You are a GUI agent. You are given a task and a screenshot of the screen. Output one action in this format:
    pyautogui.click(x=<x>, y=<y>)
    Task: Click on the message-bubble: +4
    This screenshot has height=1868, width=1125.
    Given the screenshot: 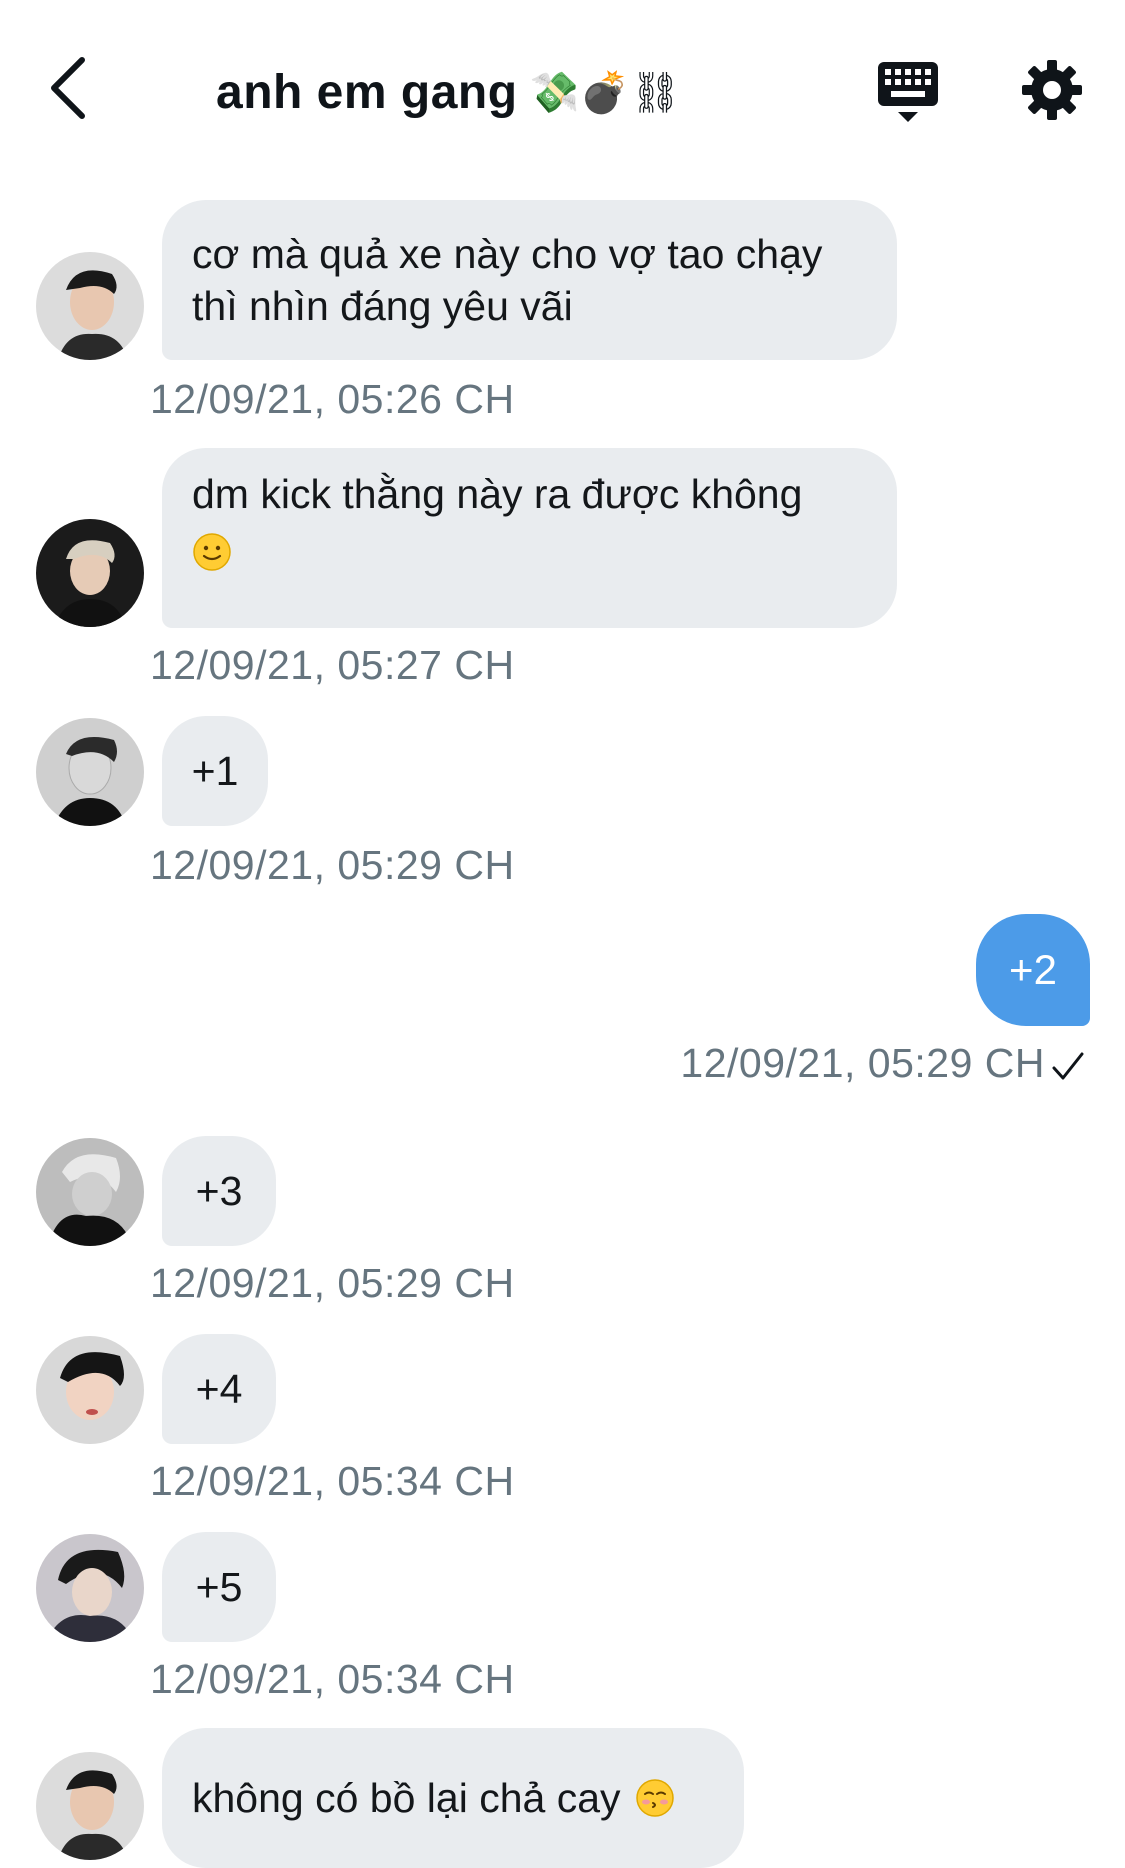 What is the action you would take?
    pyautogui.click(x=219, y=1389)
    